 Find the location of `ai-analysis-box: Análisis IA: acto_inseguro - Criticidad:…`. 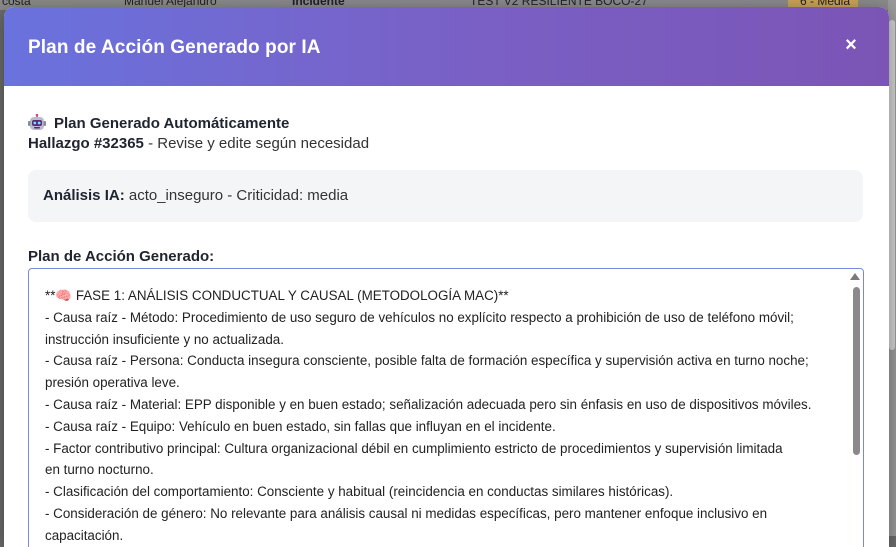

ai-analysis-box: Análisis IA: acto_inseguro - Criticidad:… is located at coordinates (445, 196).